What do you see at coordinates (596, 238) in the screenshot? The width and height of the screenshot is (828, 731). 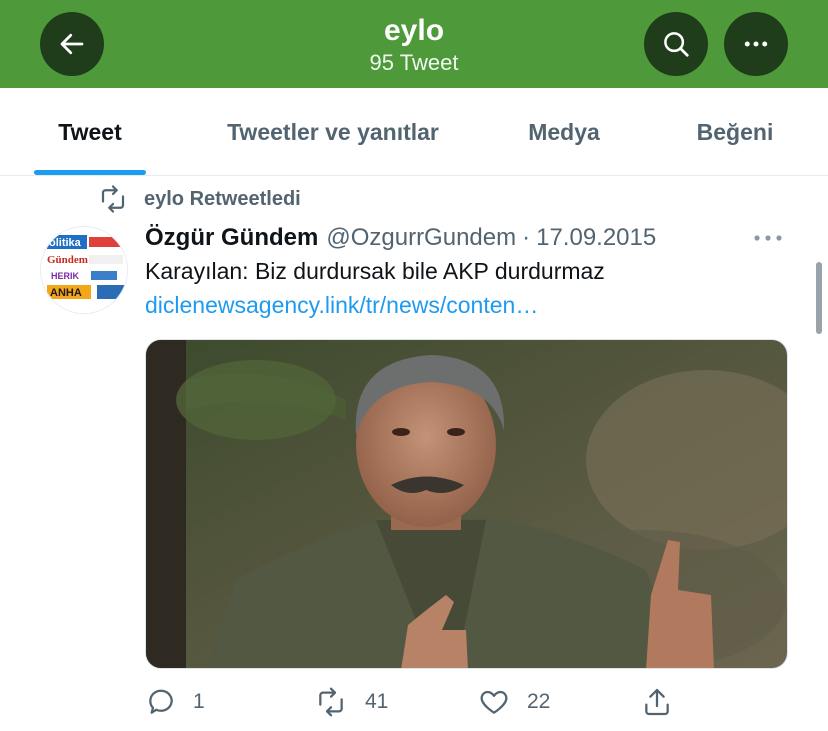 I see `tweet-date: 17.09.2015` at bounding box center [596, 238].